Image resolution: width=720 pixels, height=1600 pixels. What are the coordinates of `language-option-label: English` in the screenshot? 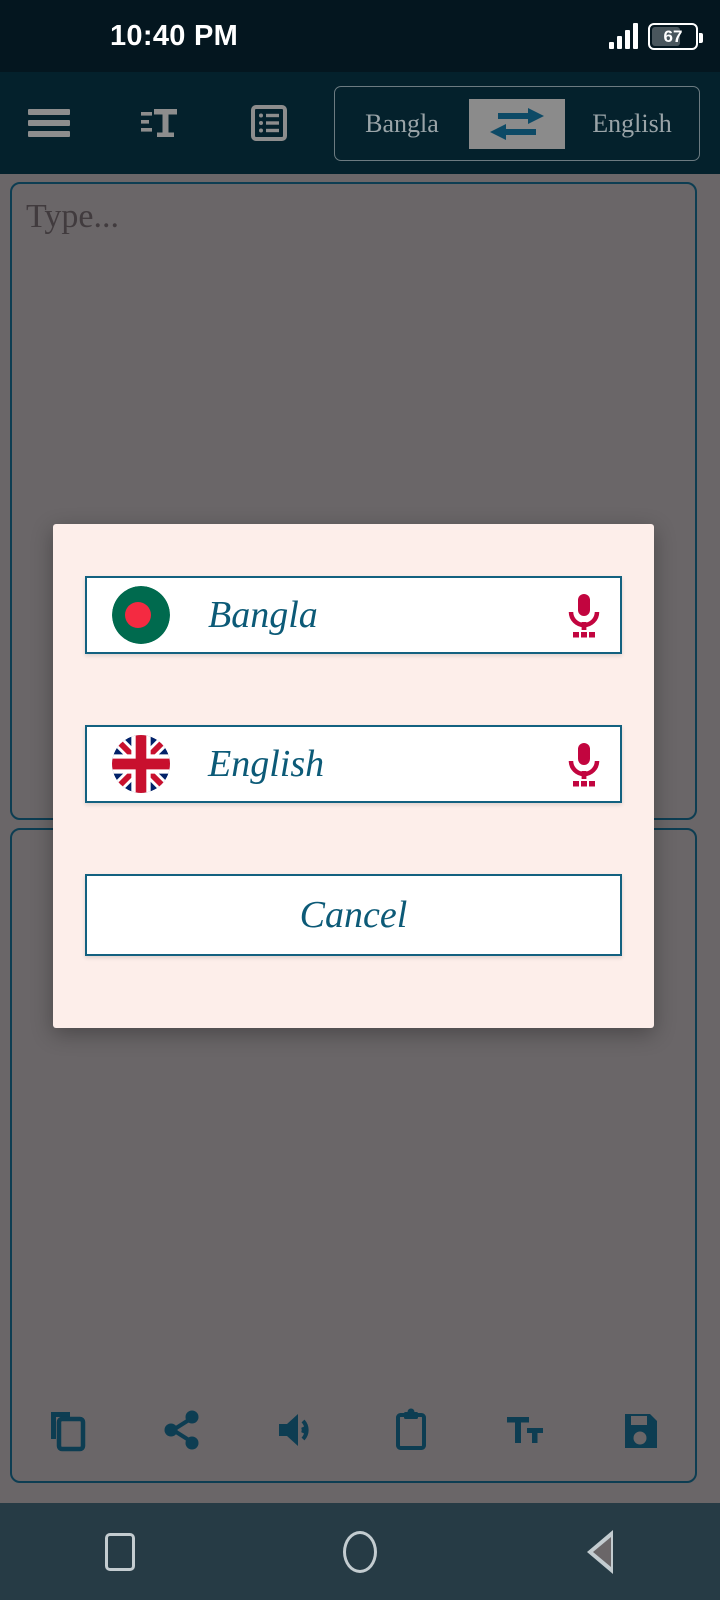 It's located at (266, 764).